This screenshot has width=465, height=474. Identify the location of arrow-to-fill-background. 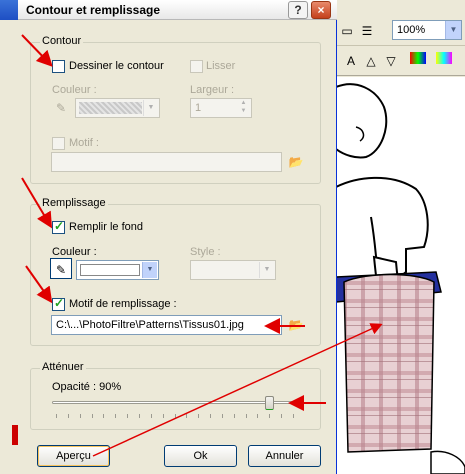
(37, 203).